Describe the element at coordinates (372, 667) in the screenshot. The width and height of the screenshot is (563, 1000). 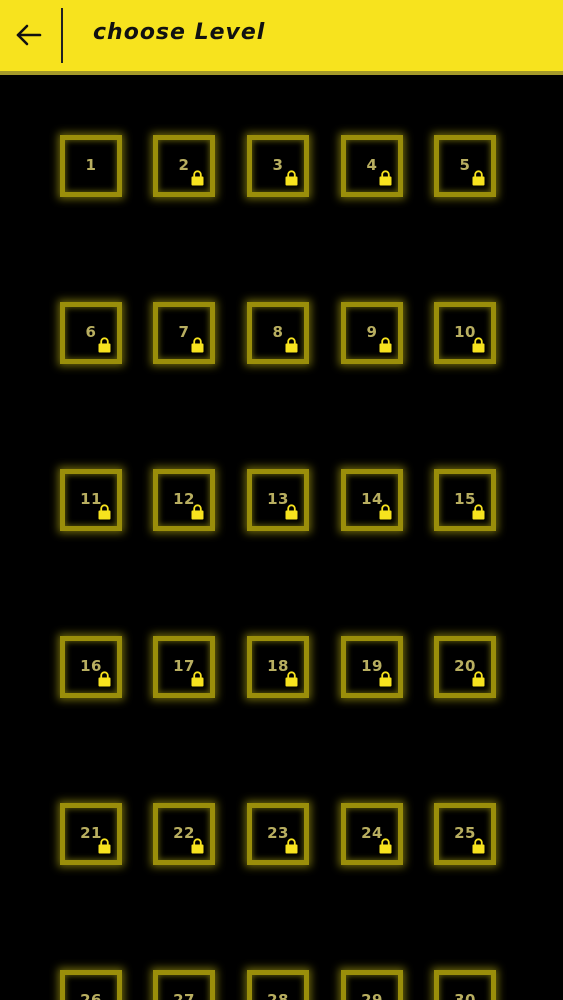
I see `level-tile-19: 19` at that location.